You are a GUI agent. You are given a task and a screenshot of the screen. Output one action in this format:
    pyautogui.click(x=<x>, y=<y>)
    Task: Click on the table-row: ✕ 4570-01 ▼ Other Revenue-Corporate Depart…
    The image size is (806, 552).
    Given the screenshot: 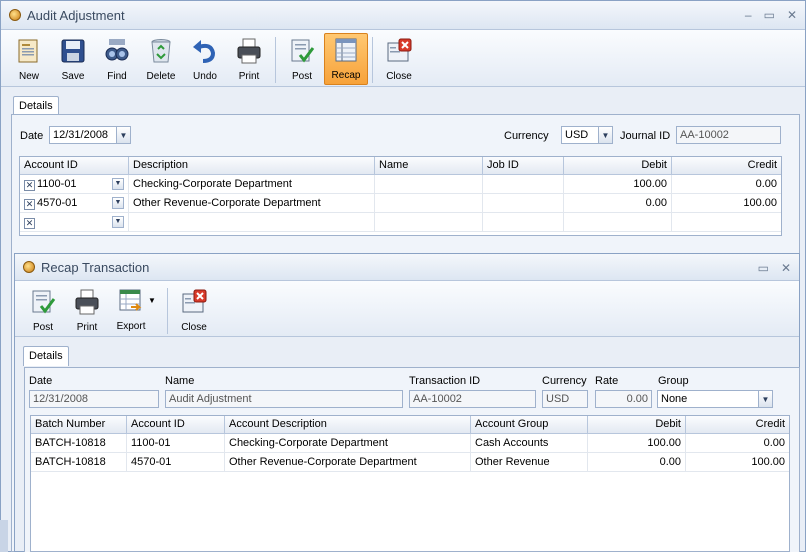 What is the action you would take?
    pyautogui.click(x=400, y=203)
    